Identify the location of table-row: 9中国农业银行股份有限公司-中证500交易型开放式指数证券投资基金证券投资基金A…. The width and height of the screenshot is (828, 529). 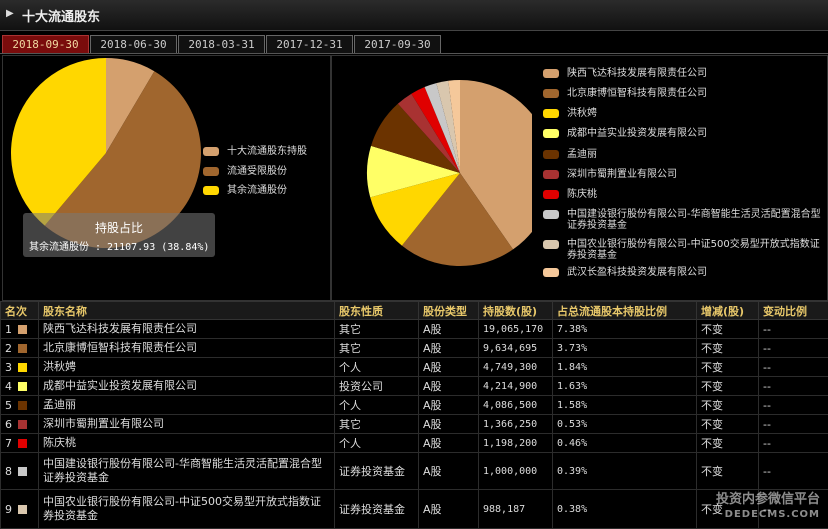
(414, 509).